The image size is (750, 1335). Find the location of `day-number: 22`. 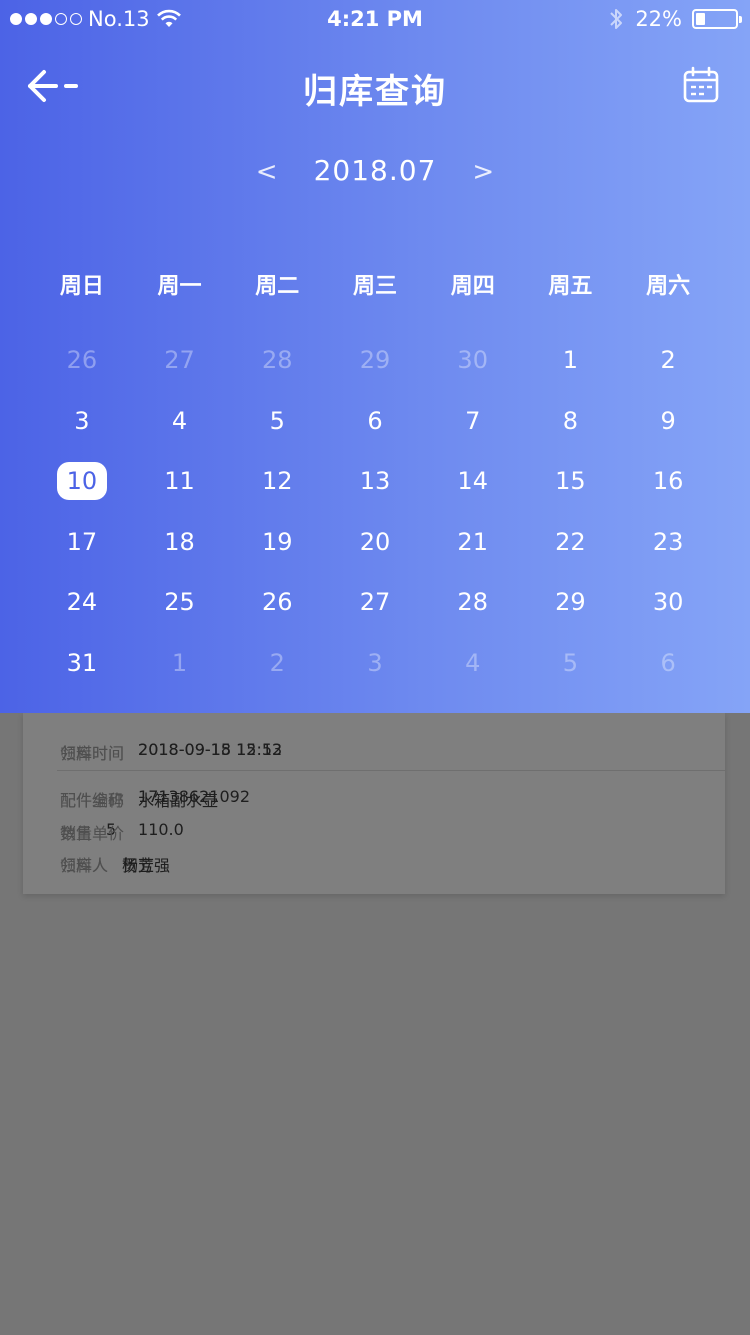

day-number: 22 is located at coordinates (570, 541).